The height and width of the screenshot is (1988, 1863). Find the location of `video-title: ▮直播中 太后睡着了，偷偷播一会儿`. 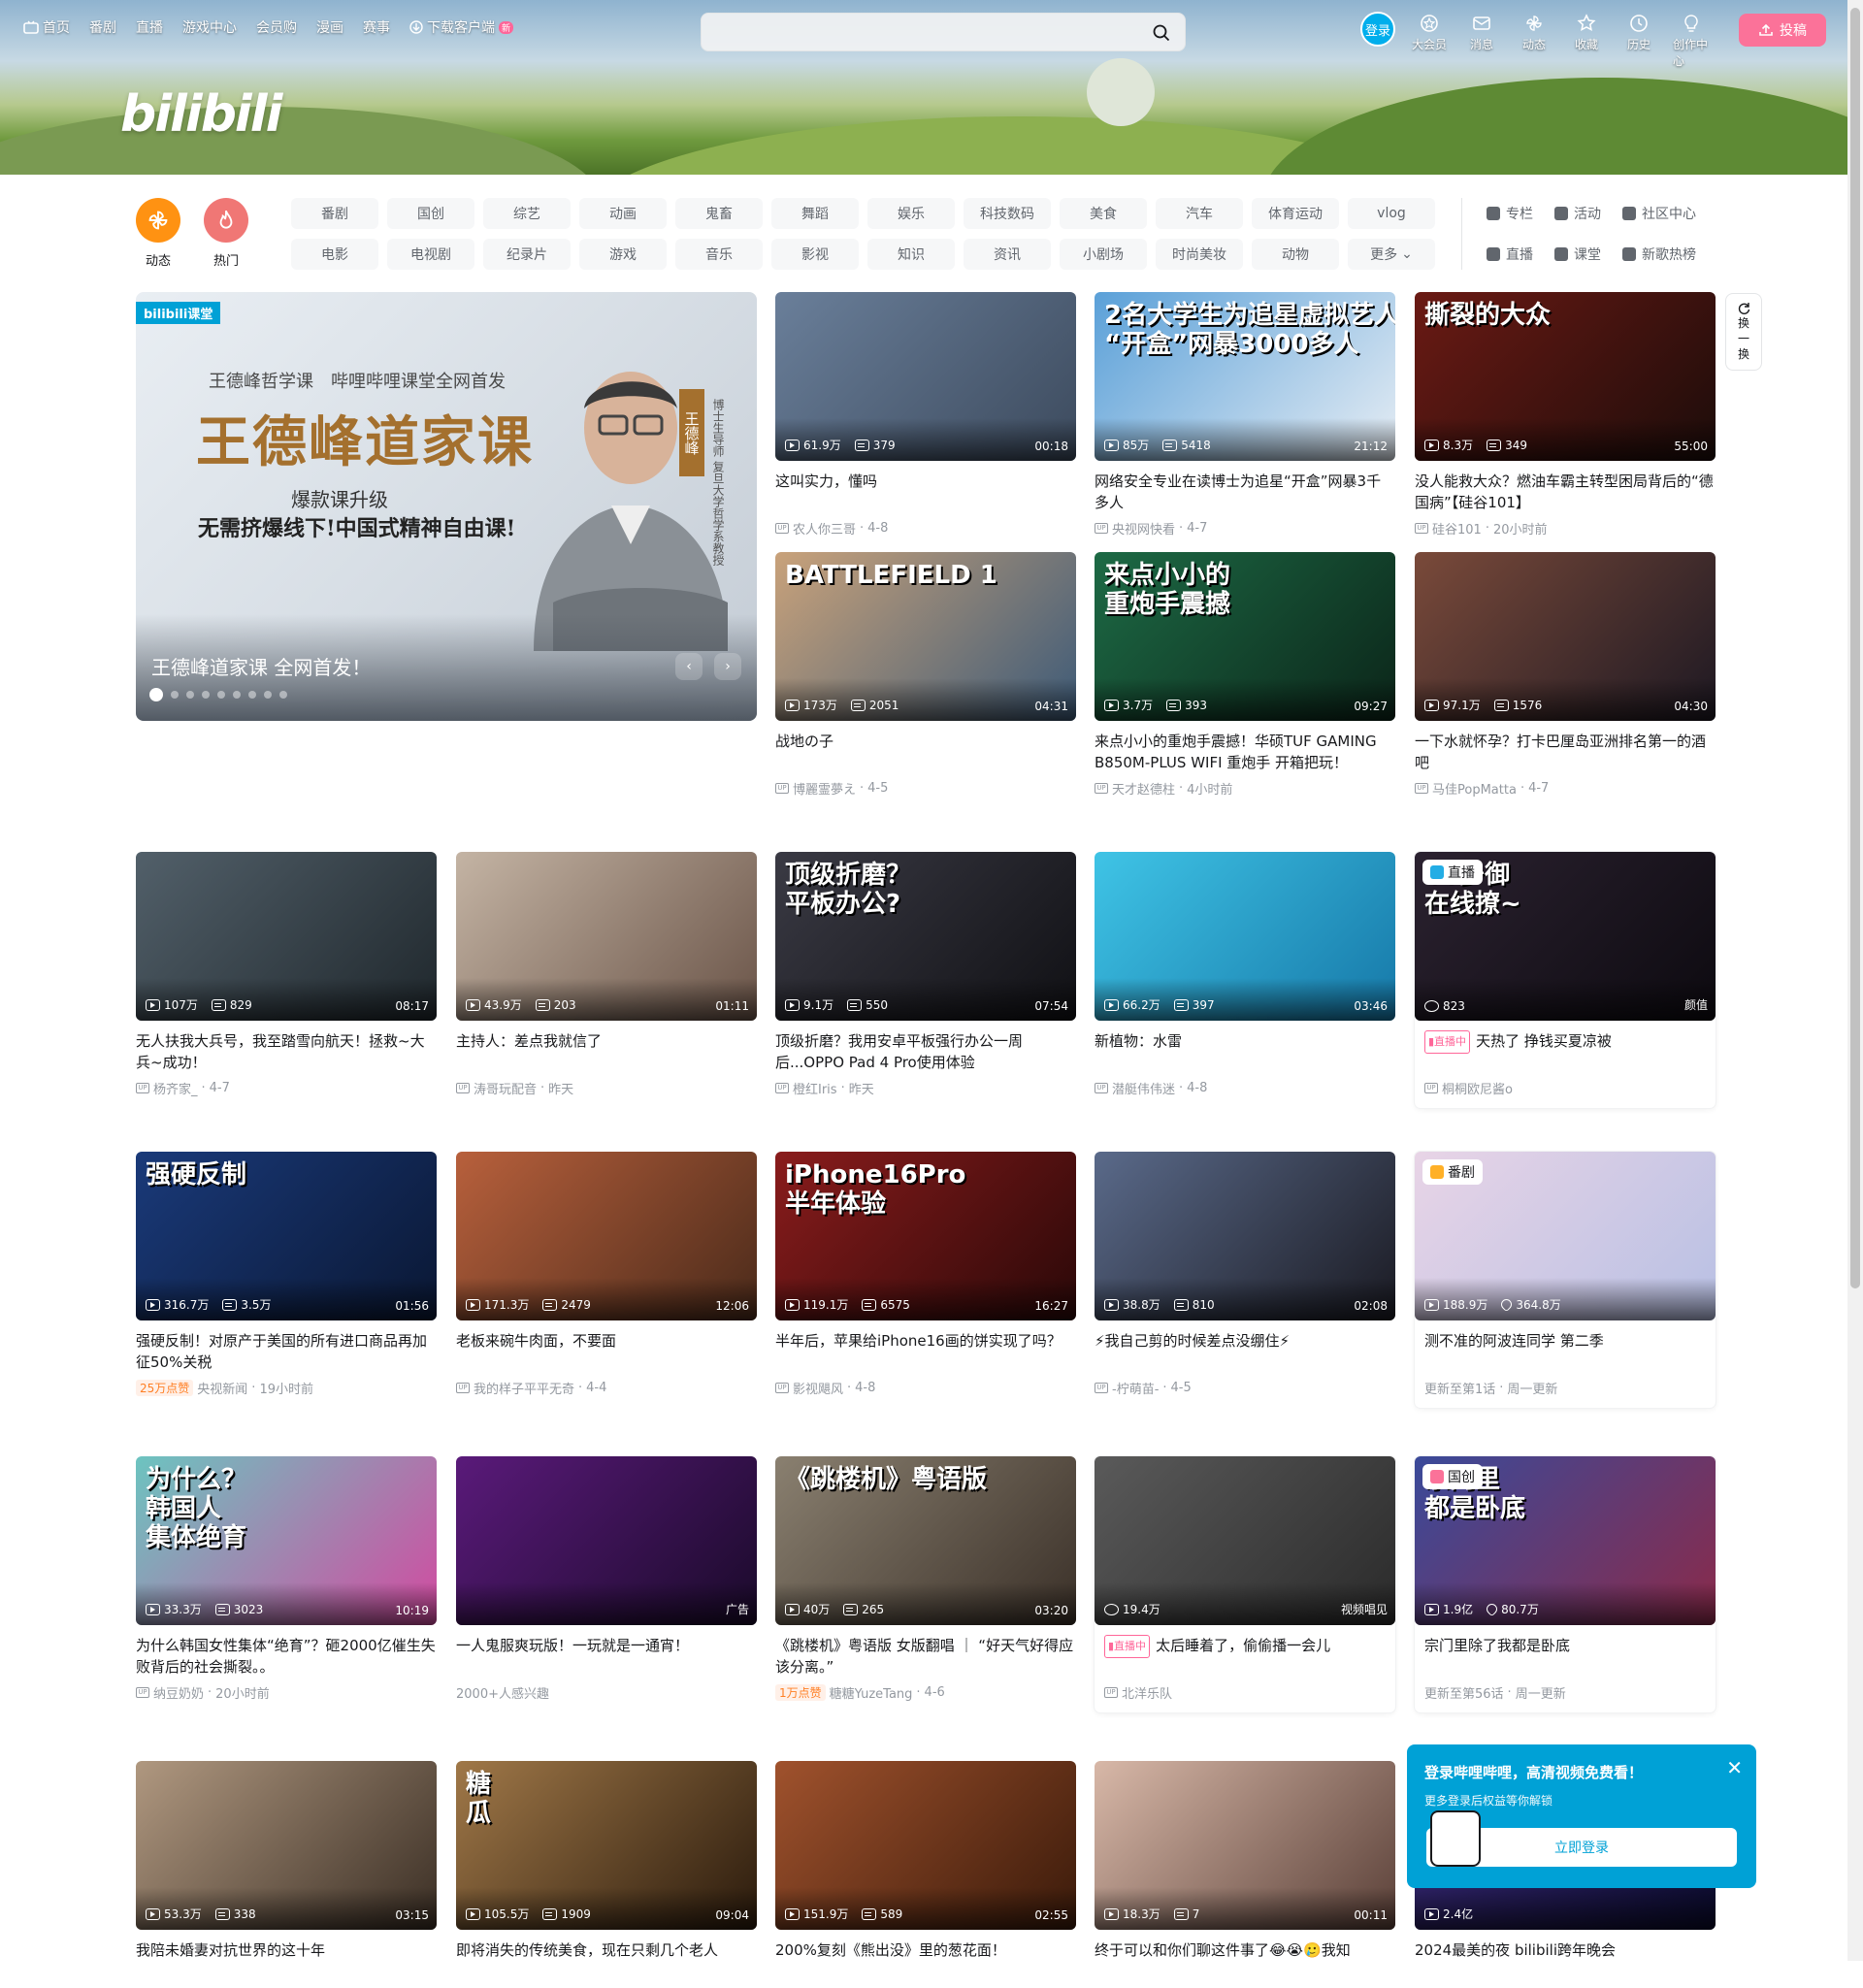

video-title: ▮直播中 太后睡着了，偷偷播一会儿 is located at coordinates (1245, 1657).